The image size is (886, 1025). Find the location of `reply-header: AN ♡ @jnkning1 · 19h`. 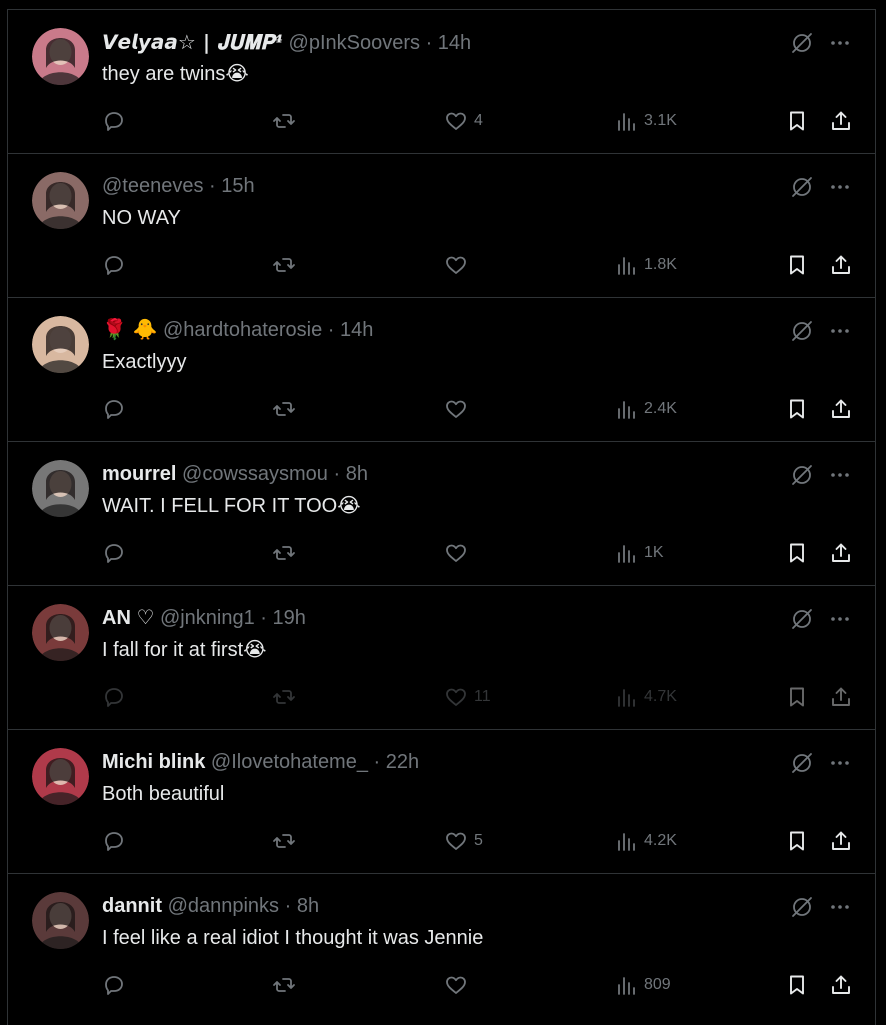

reply-header: AN ♡ @jnkning1 · 19h is located at coordinates (443, 618).